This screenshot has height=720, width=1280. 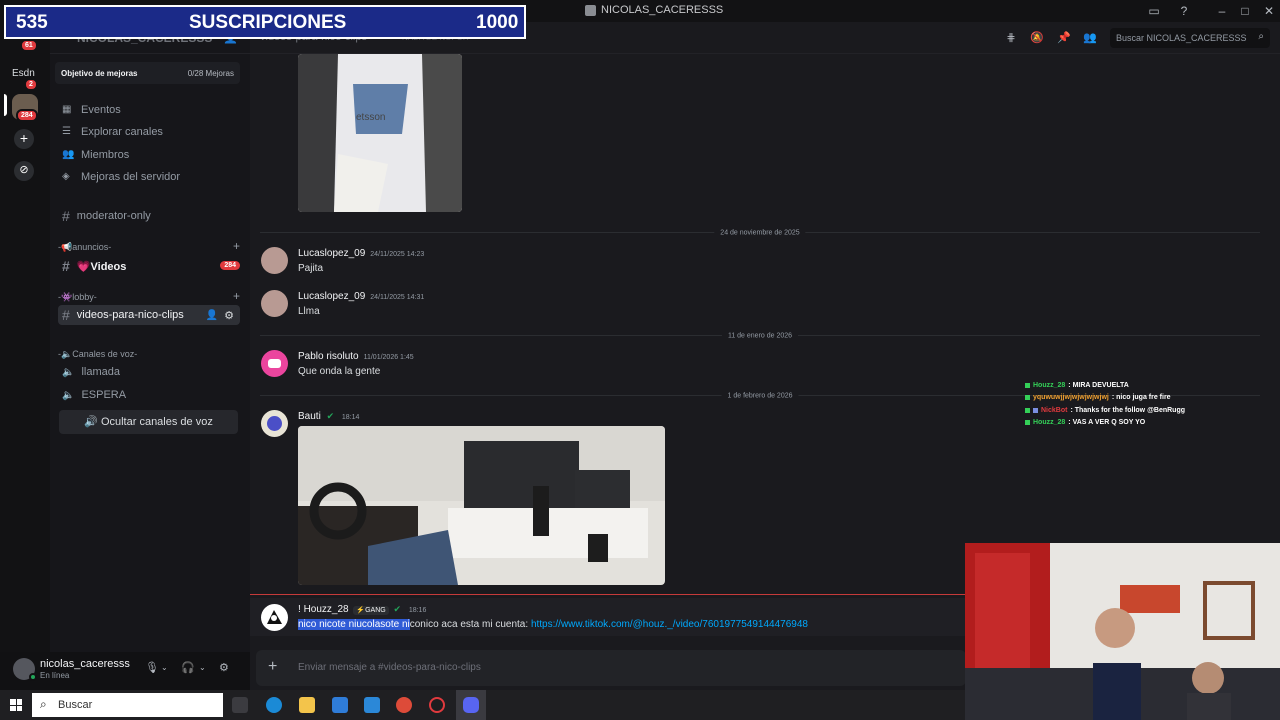 I want to click on window-title: NICOLAS_CACERESSS, so click(x=654, y=10).